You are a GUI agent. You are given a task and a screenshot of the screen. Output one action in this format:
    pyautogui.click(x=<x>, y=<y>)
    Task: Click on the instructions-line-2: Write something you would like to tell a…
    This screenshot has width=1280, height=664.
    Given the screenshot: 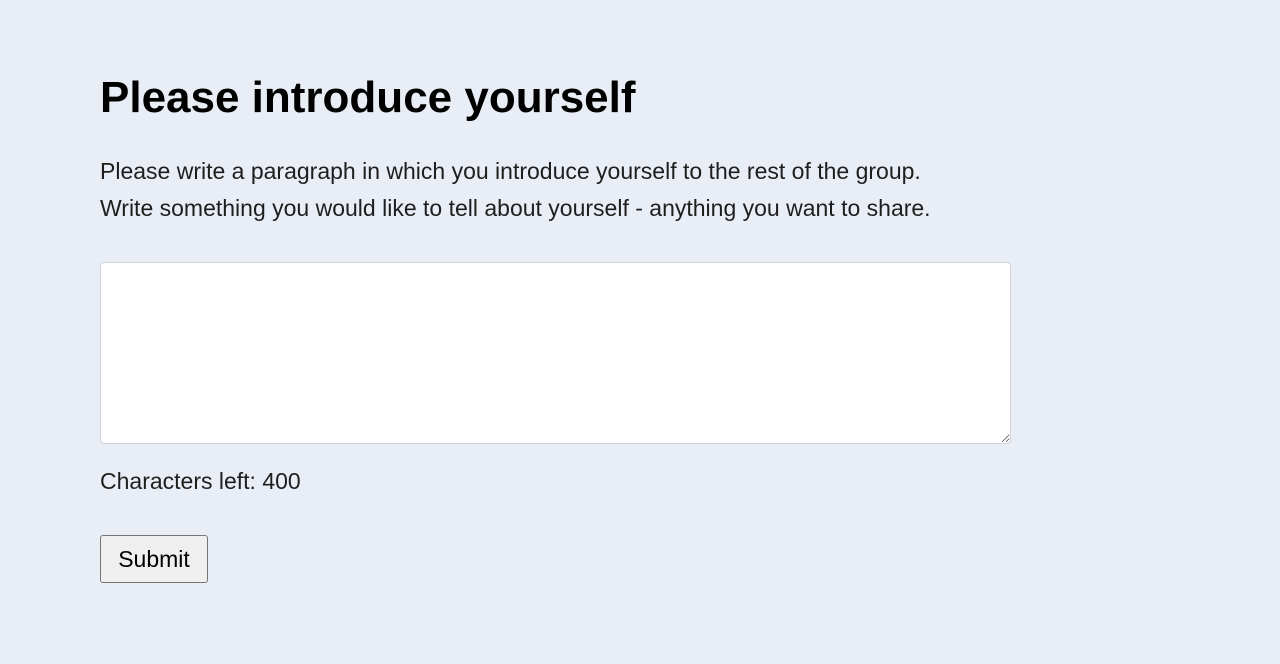 What is the action you would take?
    pyautogui.click(x=515, y=208)
    